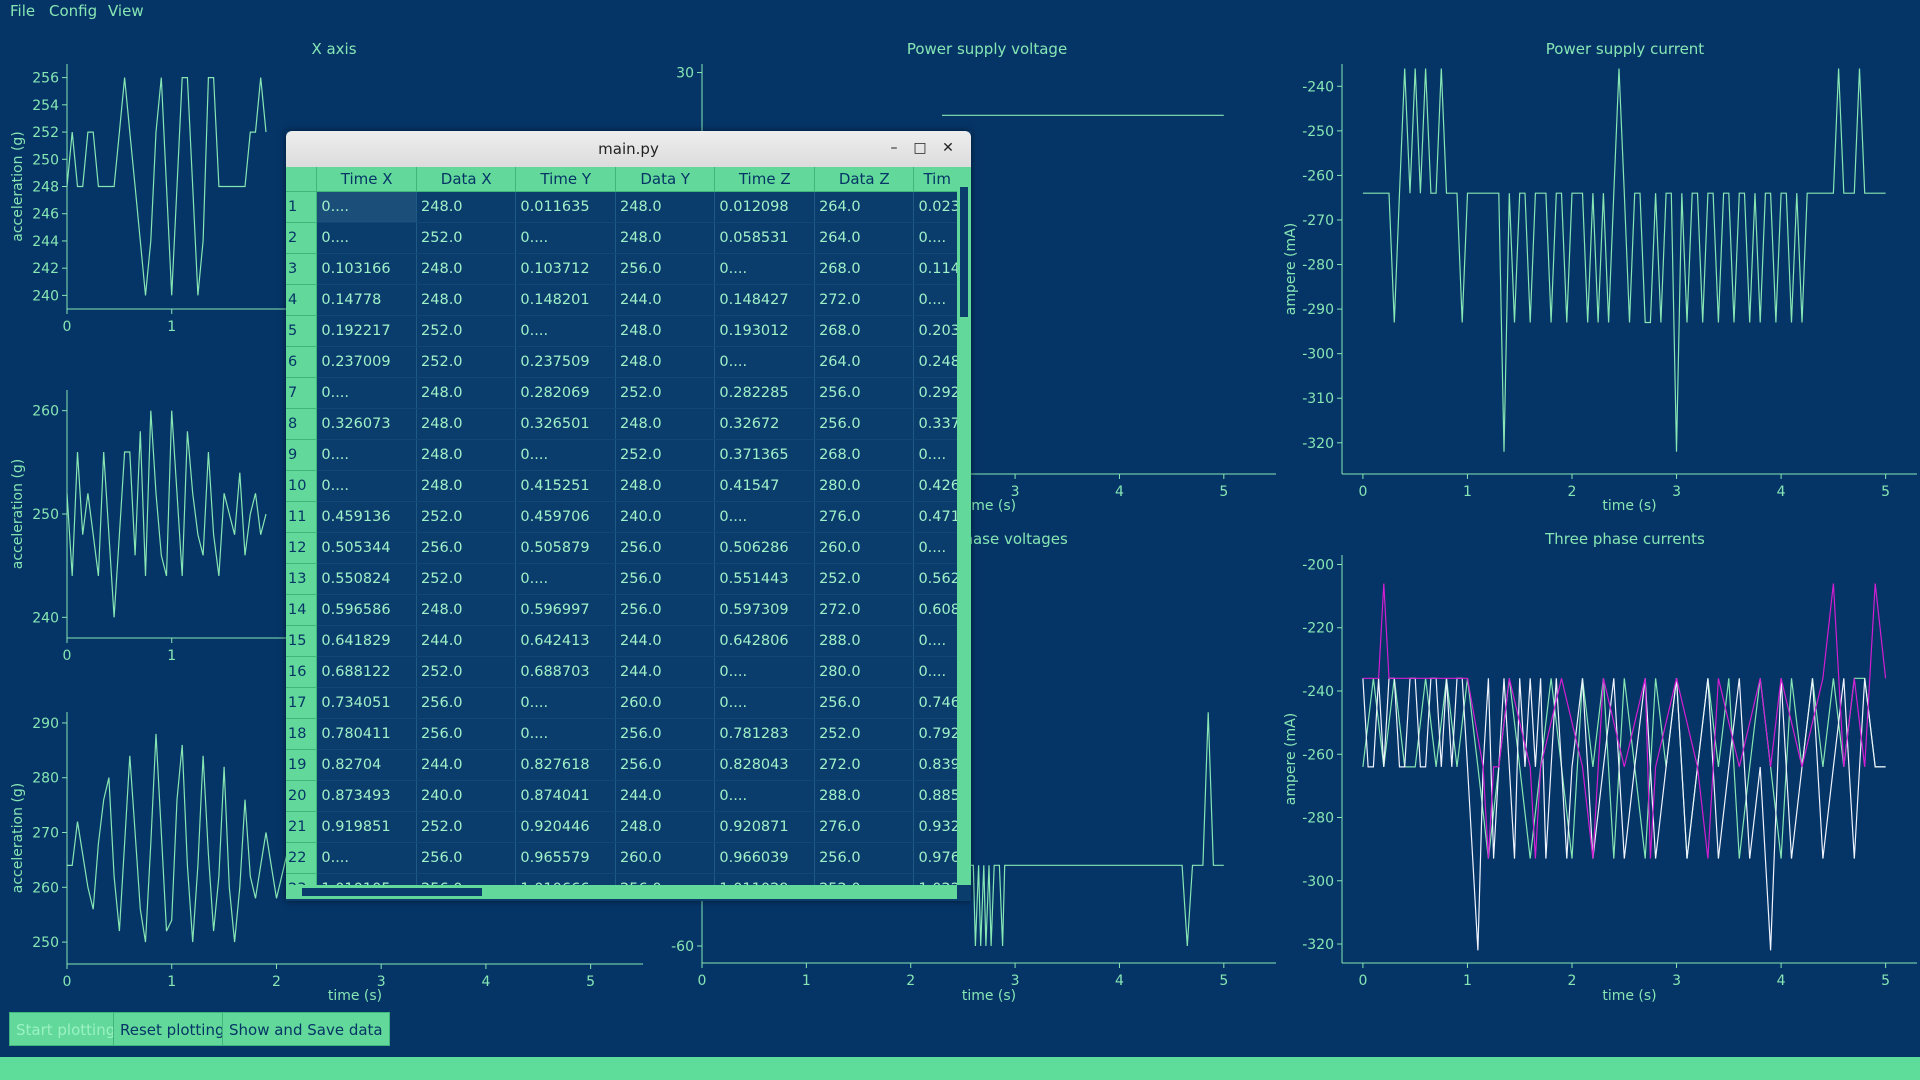 The width and height of the screenshot is (1920, 1080). What do you see at coordinates (864, 765) in the screenshot?
I see `table-cell: 272.0` at bounding box center [864, 765].